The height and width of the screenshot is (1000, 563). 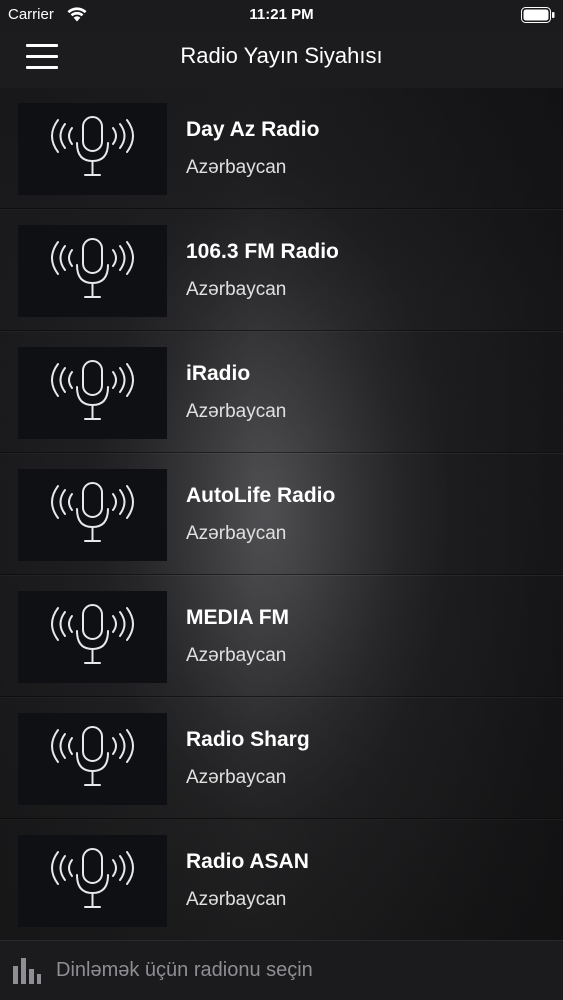 What do you see at coordinates (248, 739) in the screenshot?
I see `station-name: Radio Sharg` at bounding box center [248, 739].